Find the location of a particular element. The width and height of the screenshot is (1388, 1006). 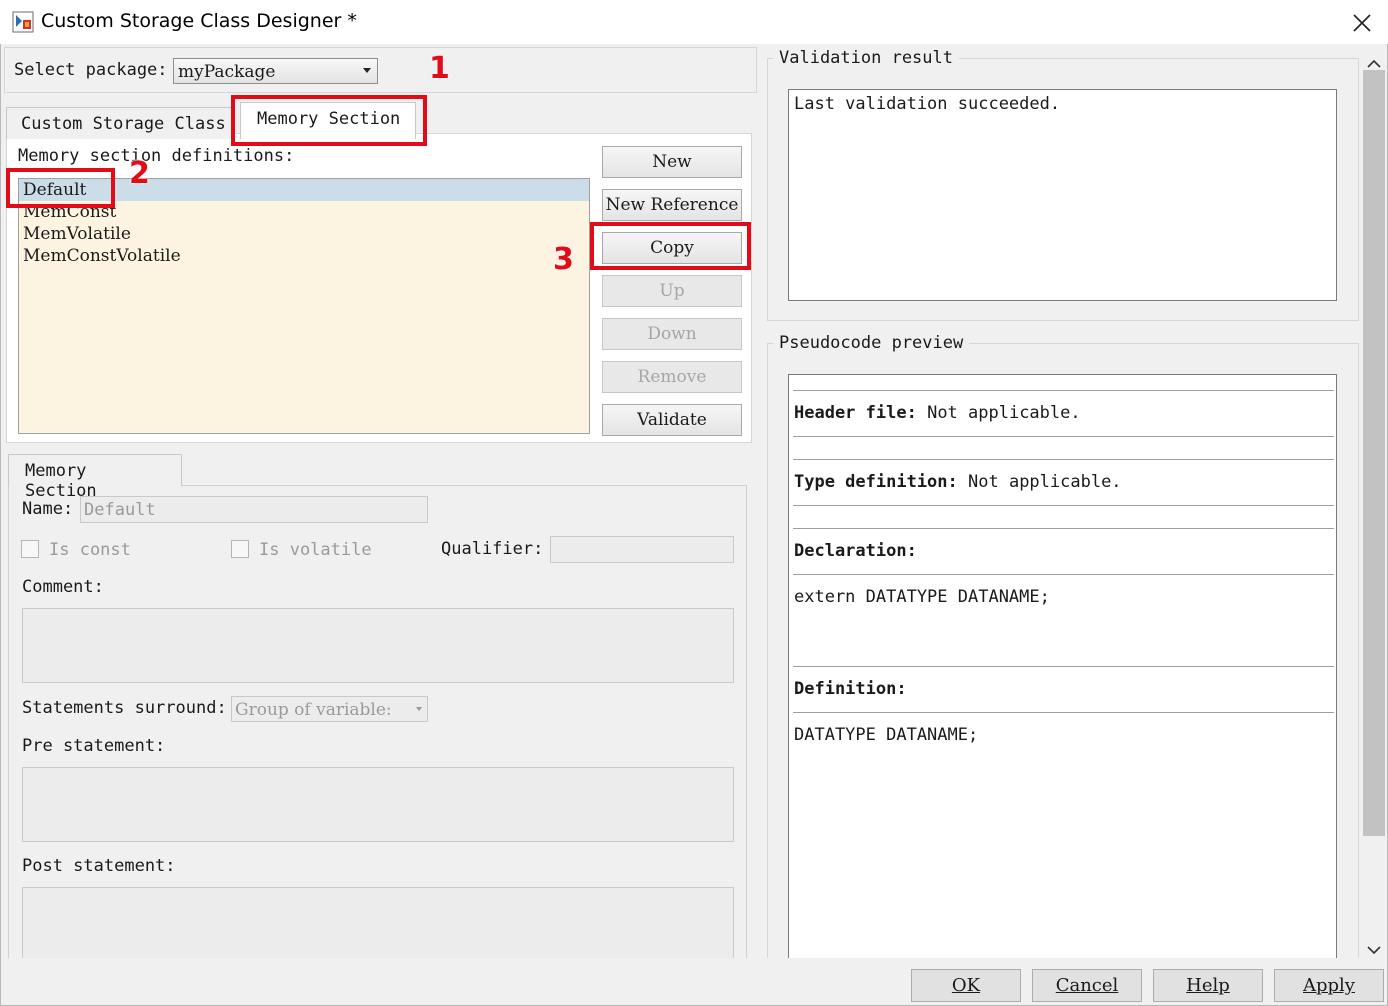

pre-statement-field is located at coordinates (378, 804).